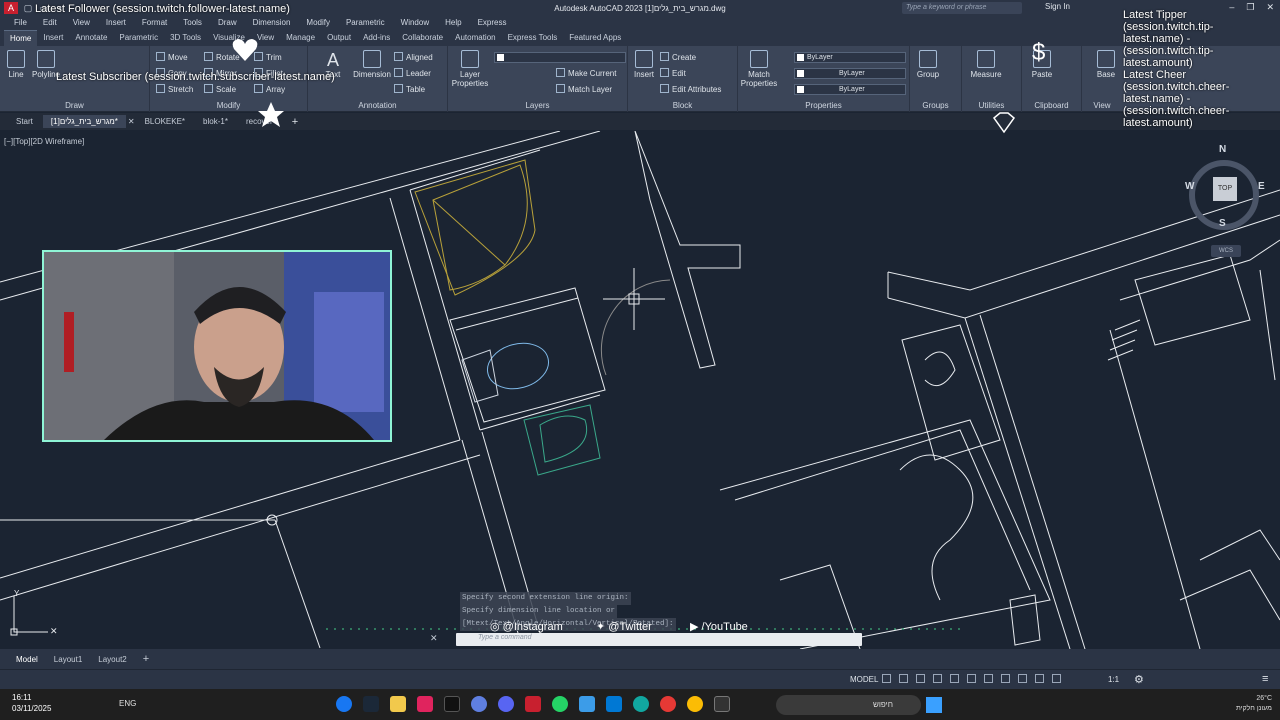 The image size is (1280, 720). I want to click on properties-panel-title: Properties, so click(823, 105).